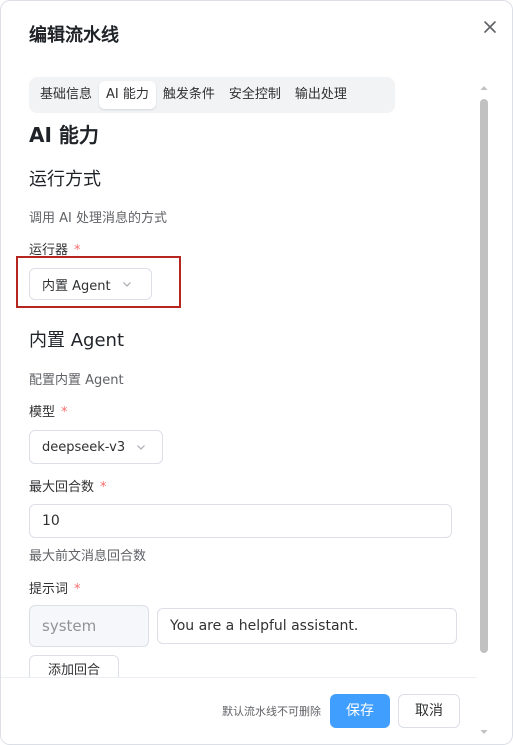 The width and height of the screenshot is (513, 745). What do you see at coordinates (360, 711) in the screenshot?
I see `save-button: 保存` at bounding box center [360, 711].